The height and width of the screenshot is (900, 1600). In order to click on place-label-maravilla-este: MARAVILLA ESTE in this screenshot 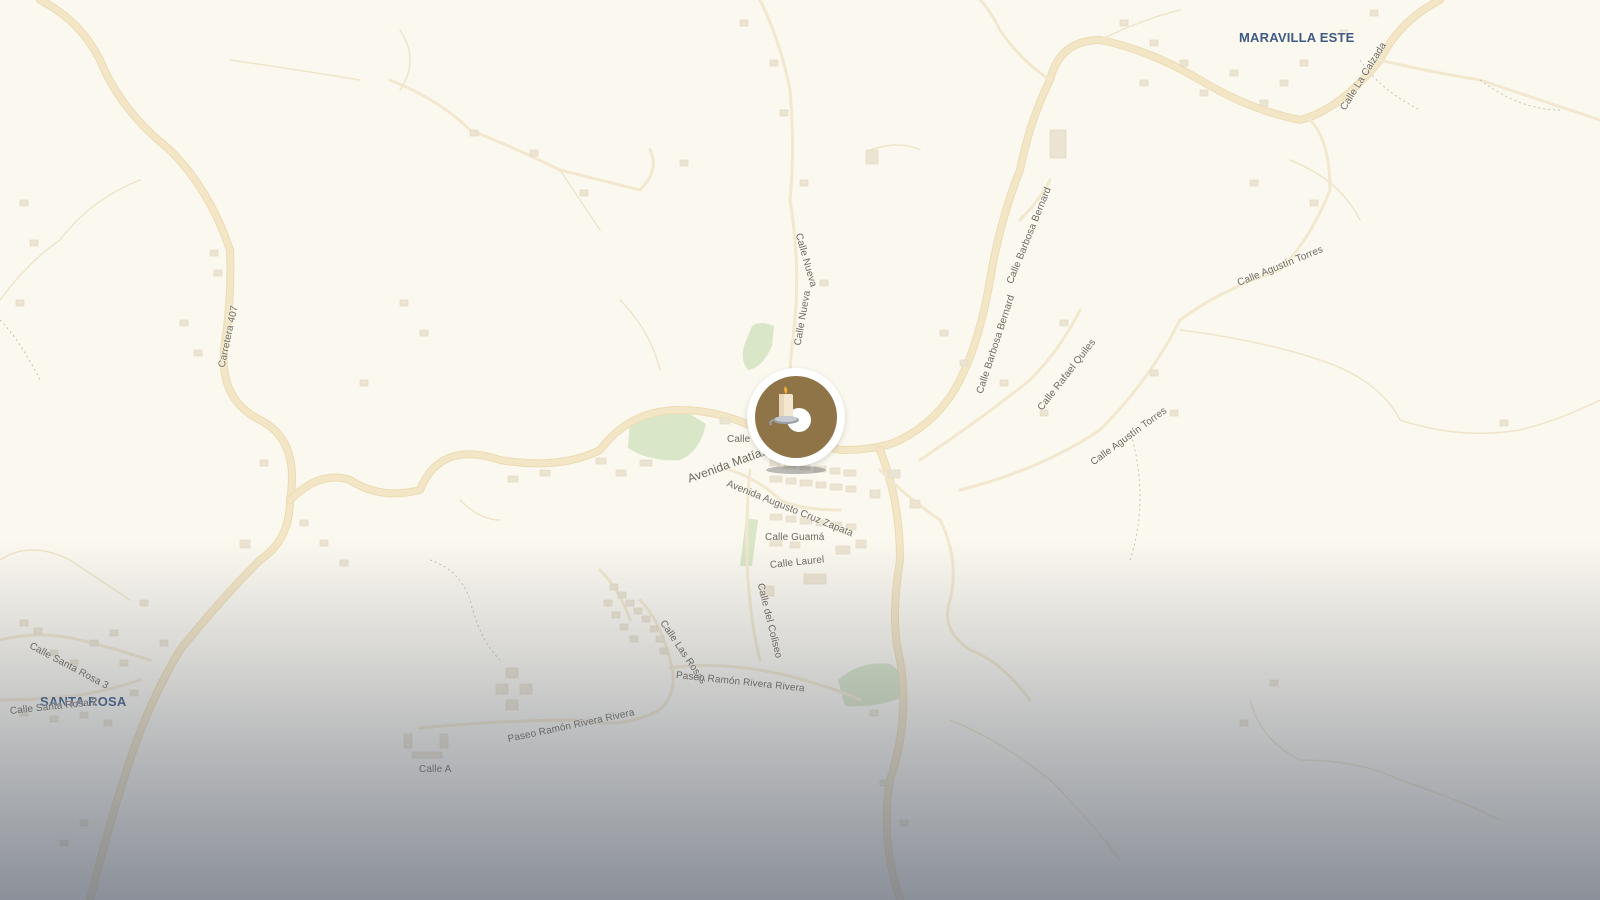, I will do `click(1297, 37)`.